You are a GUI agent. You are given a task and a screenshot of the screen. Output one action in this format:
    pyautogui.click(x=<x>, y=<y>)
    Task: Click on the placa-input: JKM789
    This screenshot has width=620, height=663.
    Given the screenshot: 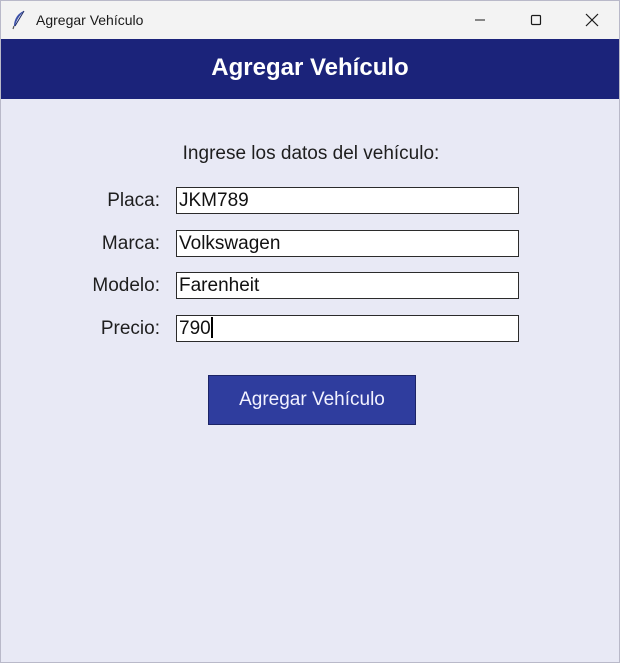 What is the action you would take?
    pyautogui.click(x=347, y=200)
    